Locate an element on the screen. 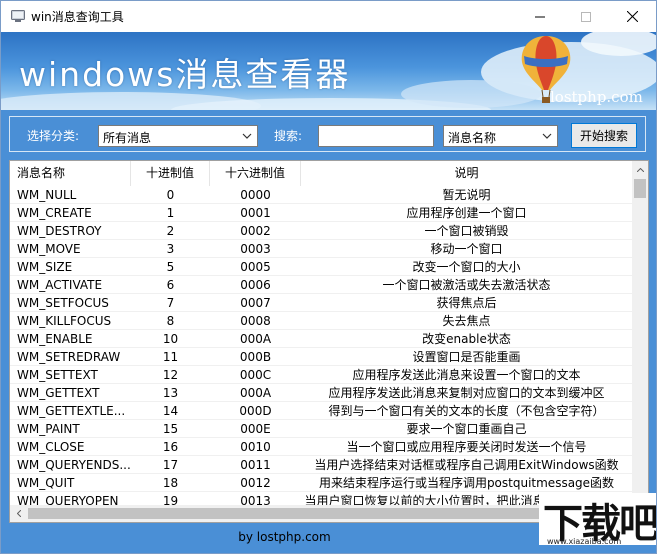 The image size is (657, 554). message-name-cell: WM_ENABLE is located at coordinates (70, 339).